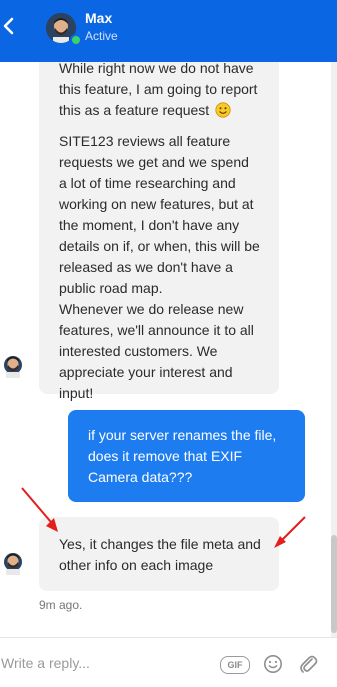 The width and height of the screenshot is (337, 687). I want to click on message-line: if your server renames the file,, so click(182, 435).